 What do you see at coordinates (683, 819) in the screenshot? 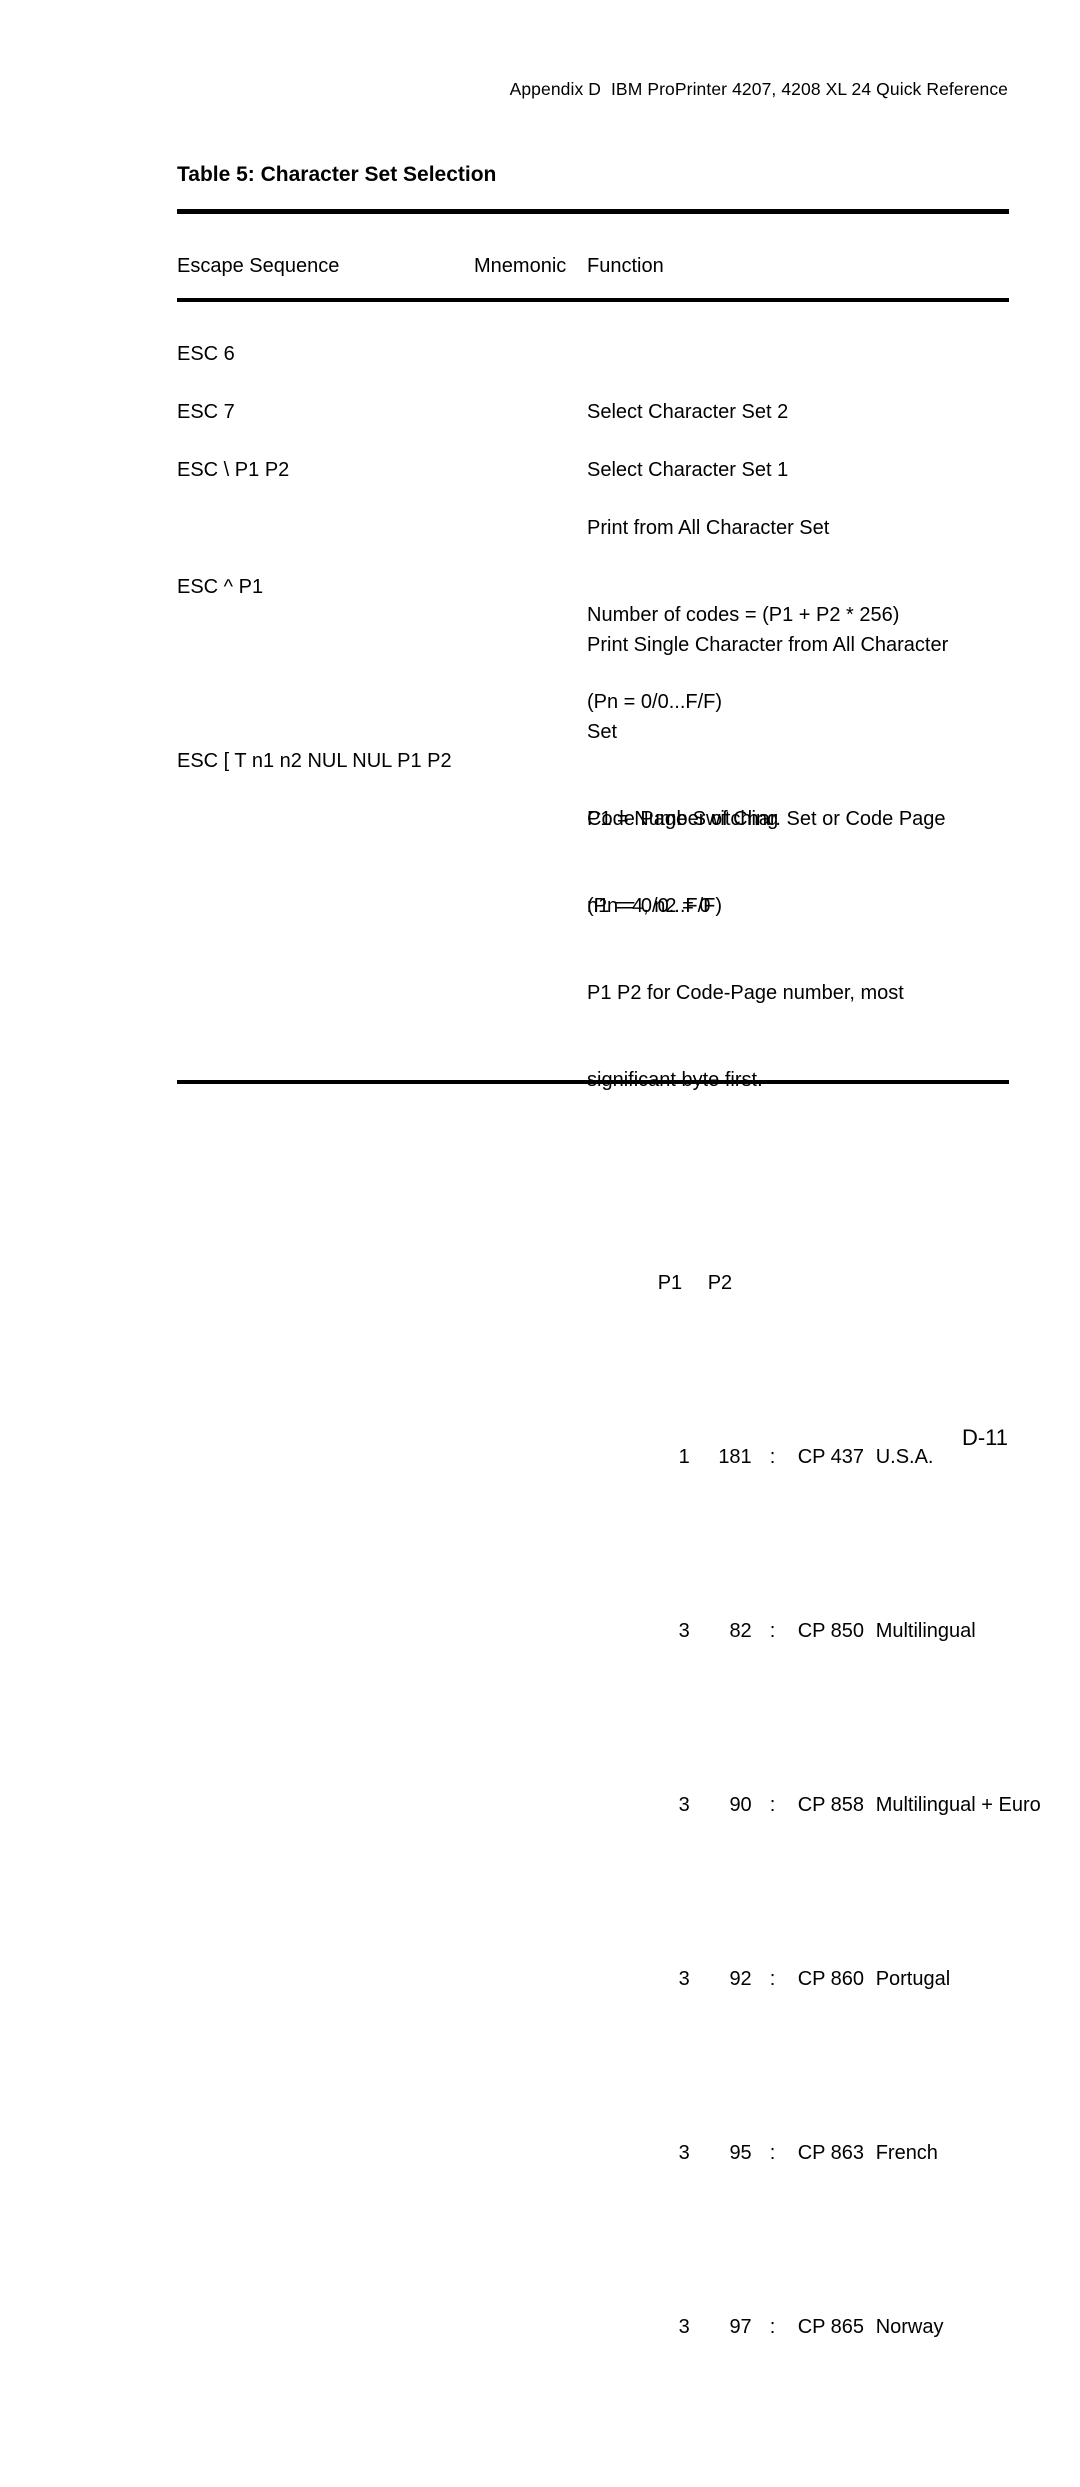
I see `function-line: Code Page Switching` at bounding box center [683, 819].